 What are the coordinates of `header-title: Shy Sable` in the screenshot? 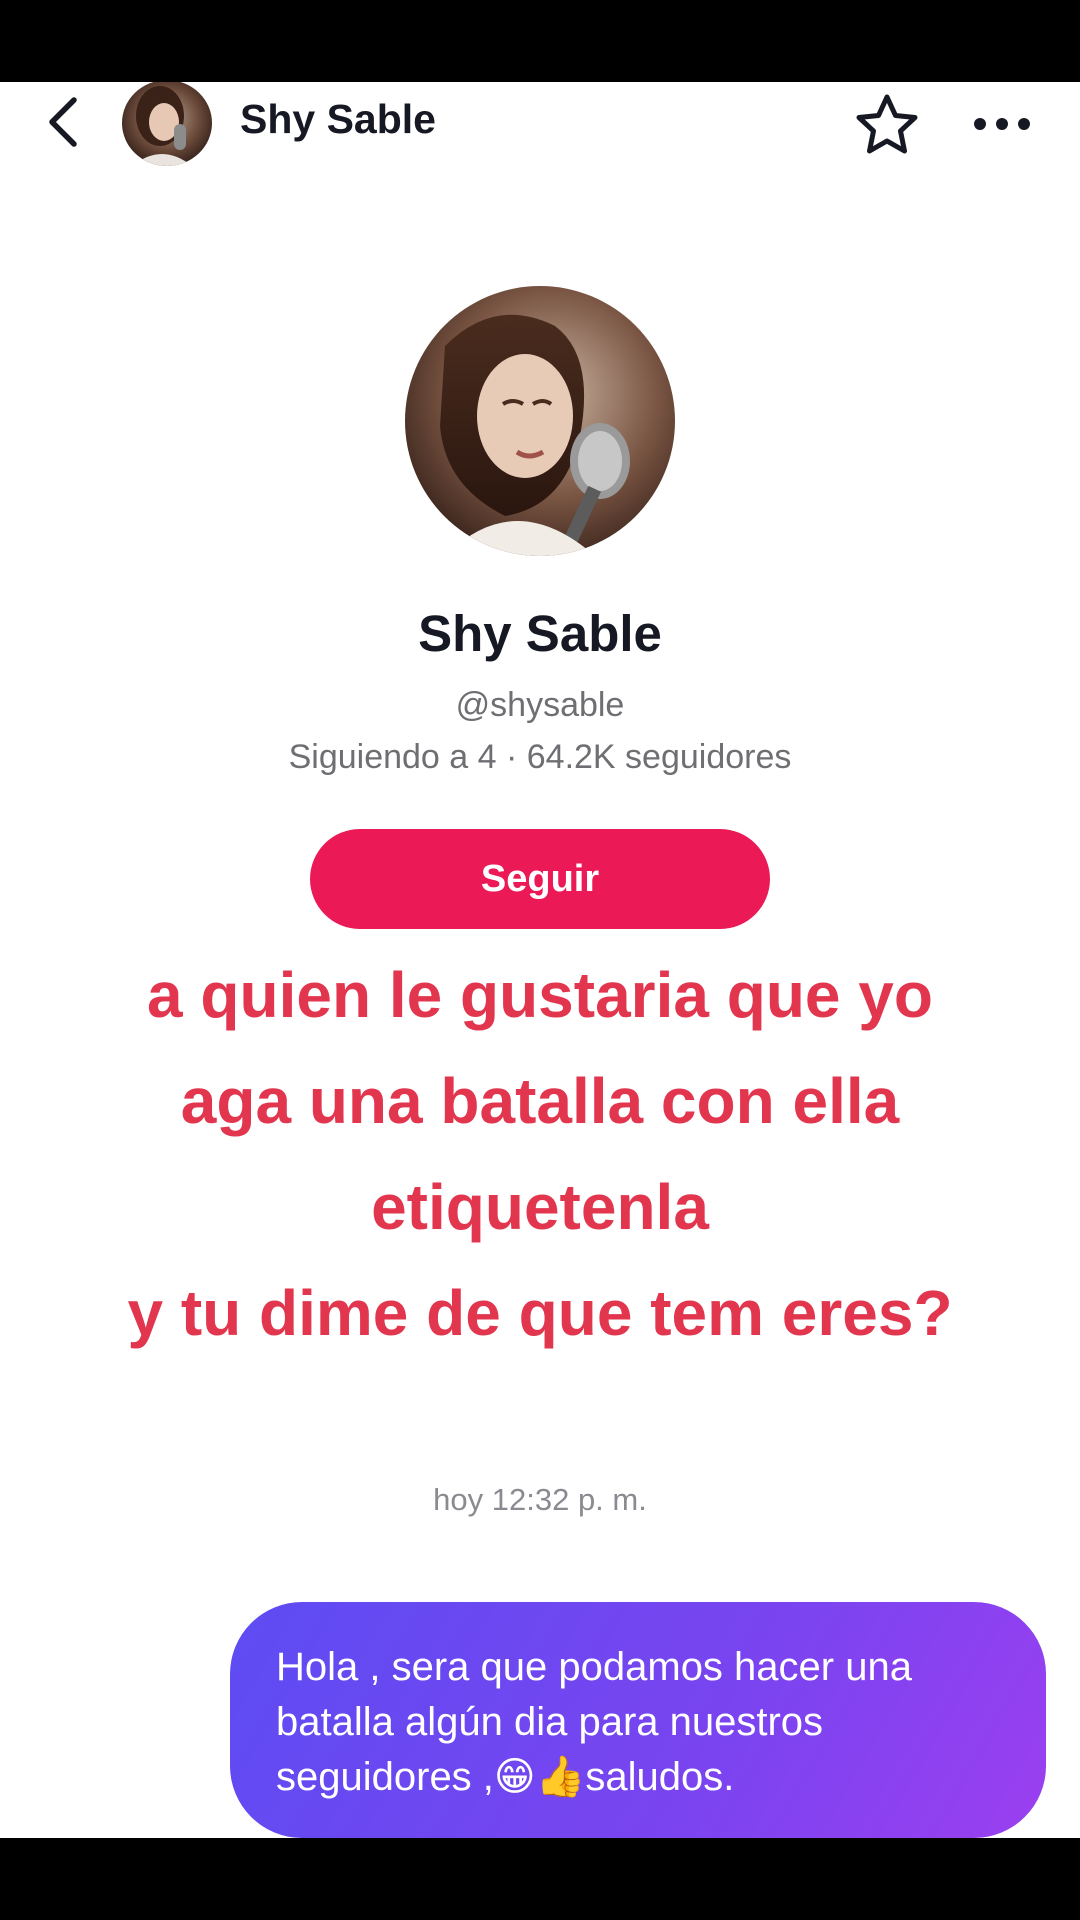 It's located at (338, 119).